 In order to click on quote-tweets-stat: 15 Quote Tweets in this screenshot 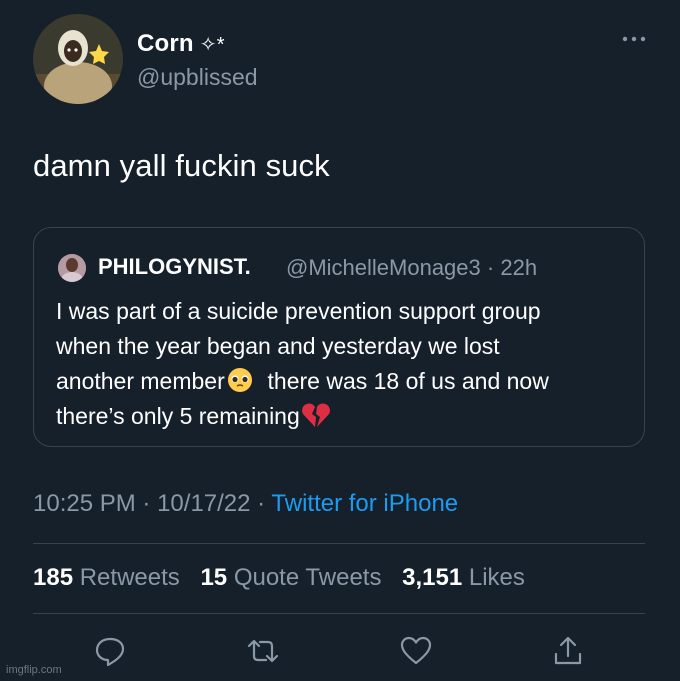, I will do `click(297, 577)`.